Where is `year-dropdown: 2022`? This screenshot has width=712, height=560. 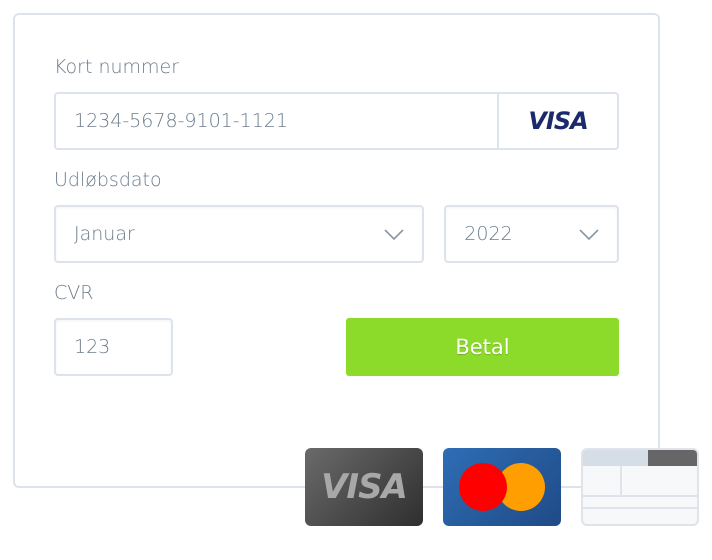
year-dropdown: 2022 is located at coordinates (531, 234).